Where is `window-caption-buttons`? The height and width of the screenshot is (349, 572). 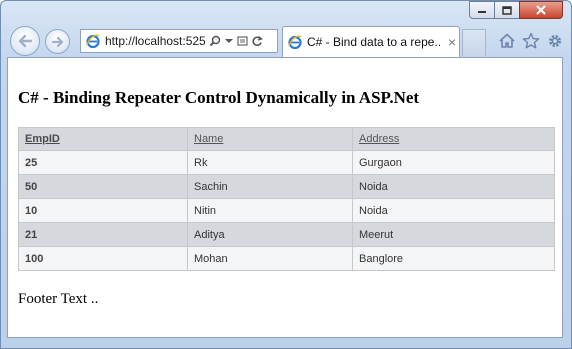 window-caption-buttons is located at coordinates (516, 10).